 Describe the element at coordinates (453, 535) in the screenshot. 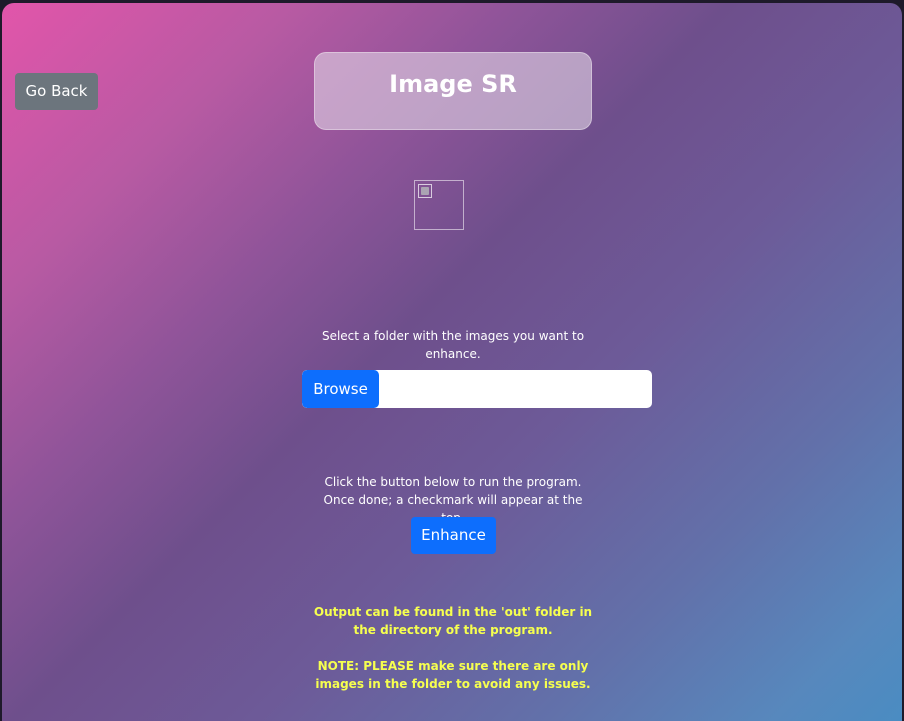

I see `enhance-button: Enhance` at that location.